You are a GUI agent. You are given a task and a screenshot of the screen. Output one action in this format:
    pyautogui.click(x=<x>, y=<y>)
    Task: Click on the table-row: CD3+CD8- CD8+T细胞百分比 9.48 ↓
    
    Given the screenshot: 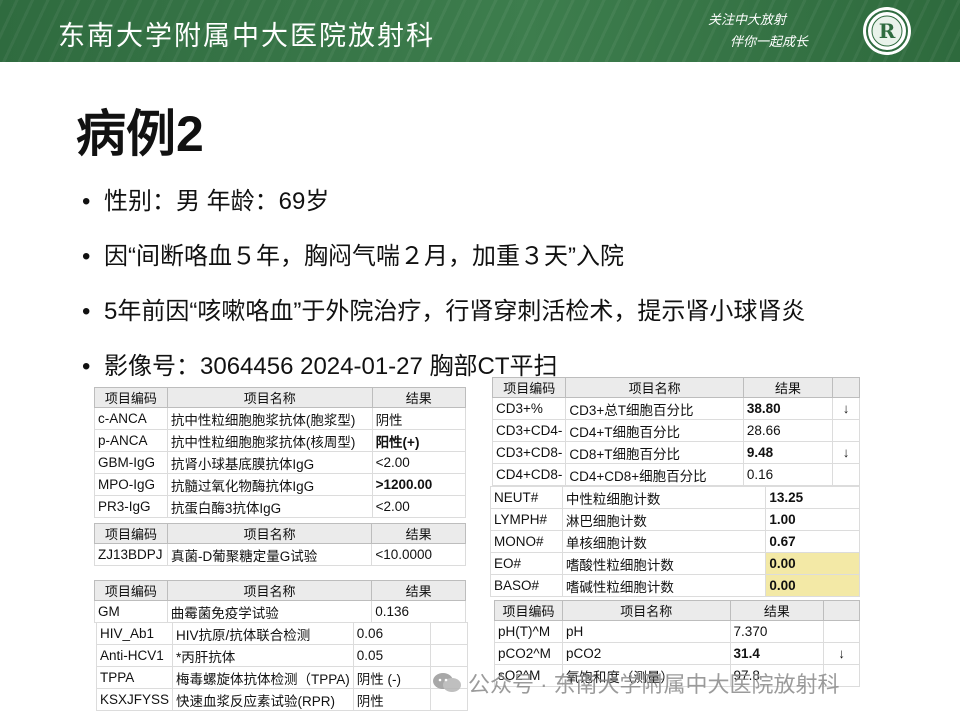 What is the action you would take?
    pyautogui.click(x=675, y=452)
    